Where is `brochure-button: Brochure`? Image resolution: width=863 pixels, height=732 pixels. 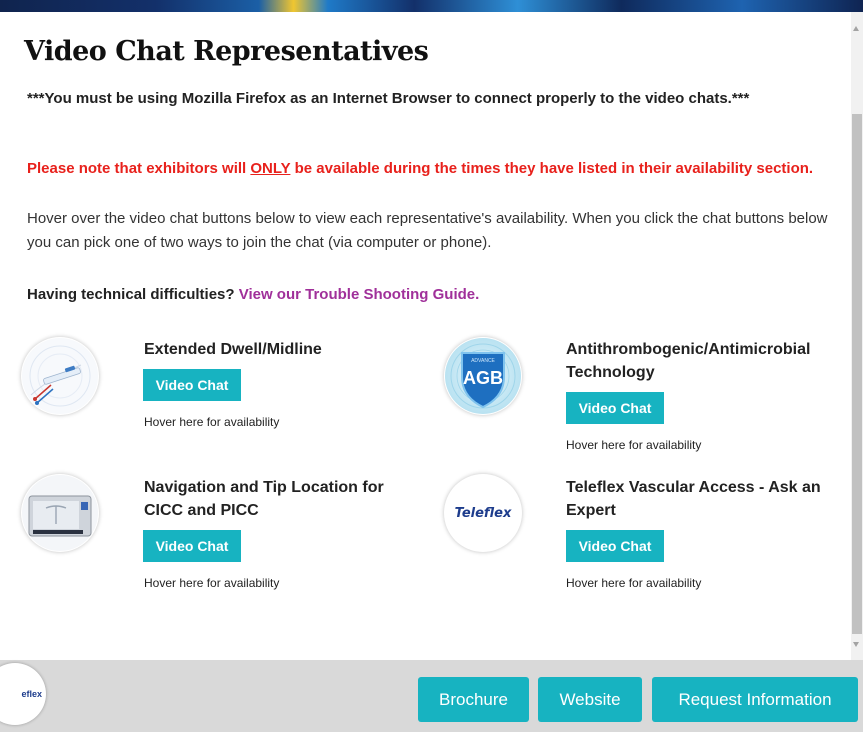 brochure-button: Brochure is located at coordinates (473, 699).